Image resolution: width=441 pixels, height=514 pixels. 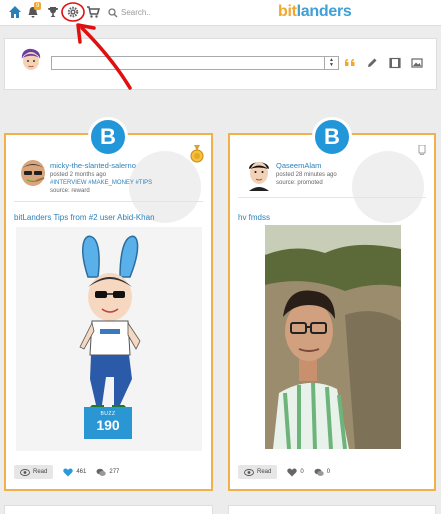 I want to click on likes-stat: 461, so click(x=74, y=472).